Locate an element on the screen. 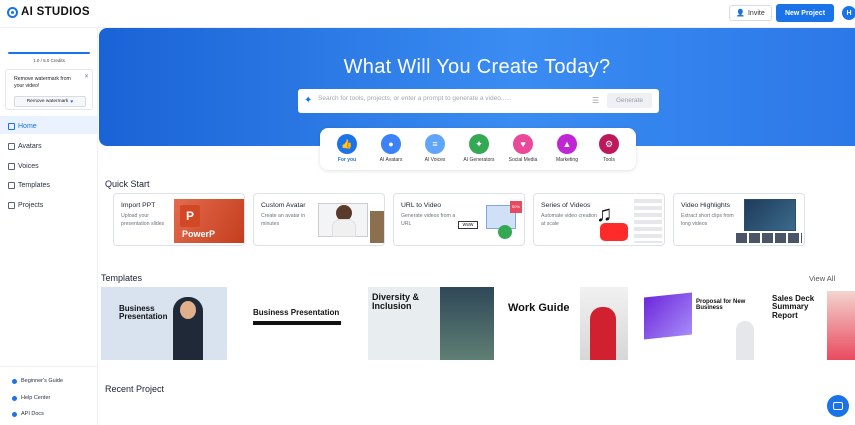 The height and width of the screenshot is (425, 855). invite-button: 👤 Invite is located at coordinates (750, 13).